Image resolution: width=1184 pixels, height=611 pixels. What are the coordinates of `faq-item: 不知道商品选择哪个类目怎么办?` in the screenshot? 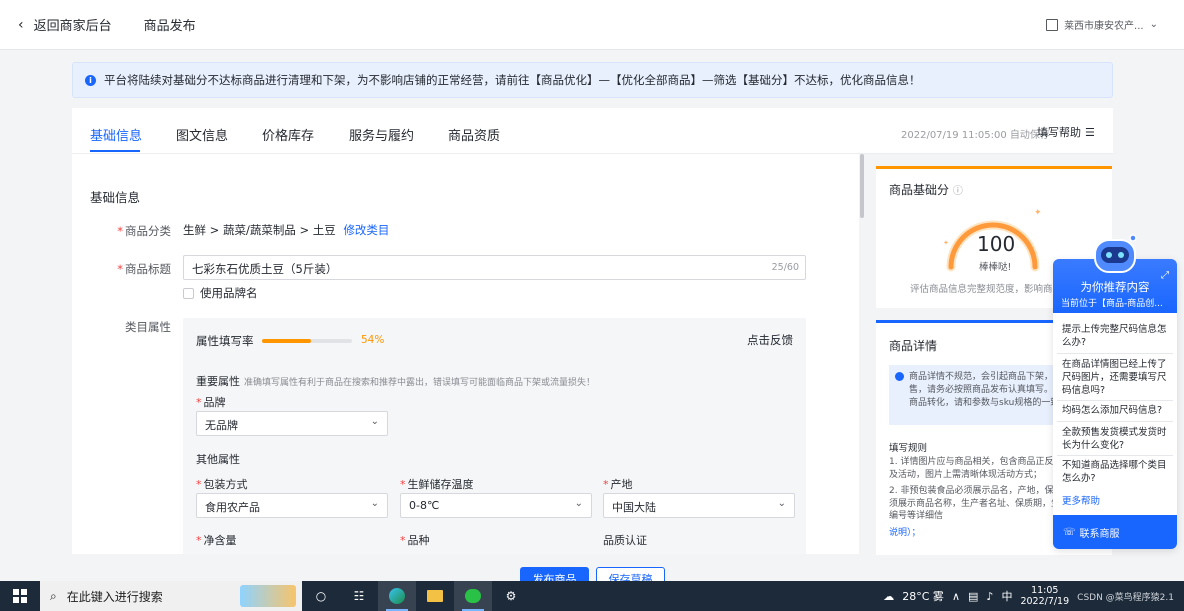 It's located at (1116, 472).